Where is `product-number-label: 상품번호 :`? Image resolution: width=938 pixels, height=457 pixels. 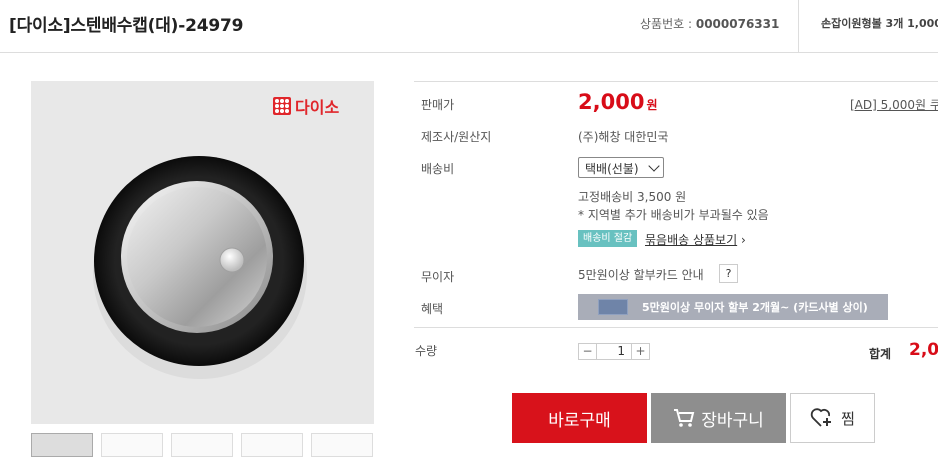
product-number-label: 상품번호 : is located at coordinates (668, 24).